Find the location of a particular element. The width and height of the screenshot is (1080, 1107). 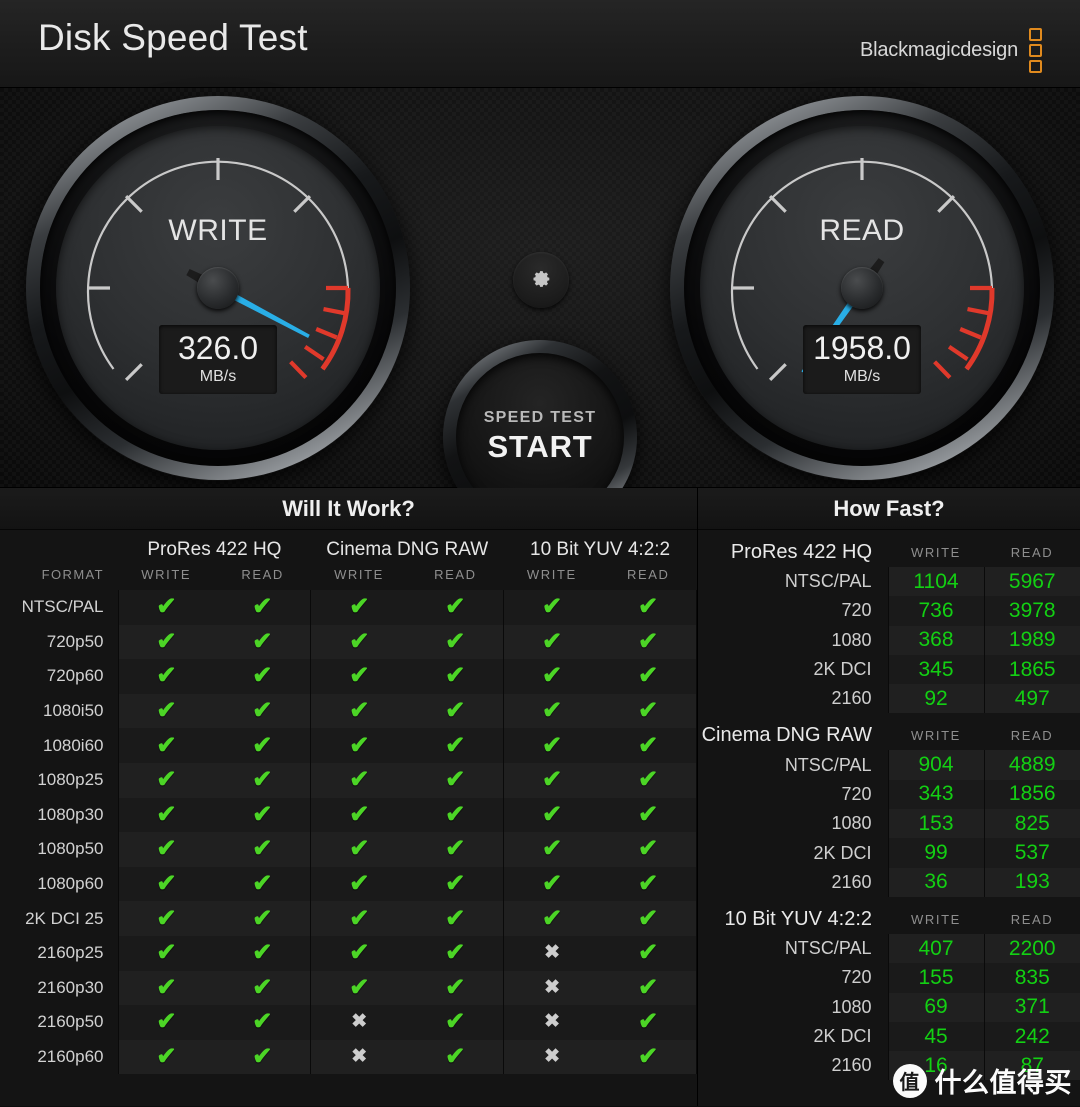

how-fast-title: How Fast? is located at coordinates (889, 509).